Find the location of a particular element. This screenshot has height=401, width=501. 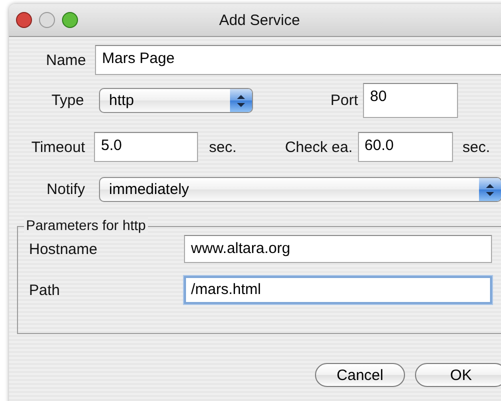

input-field: 60.0 is located at coordinates (405, 147).